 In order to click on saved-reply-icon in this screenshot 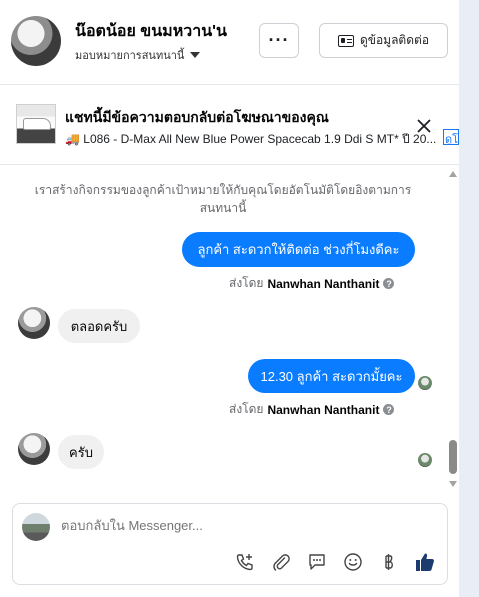, I will do `click(317, 562)`.